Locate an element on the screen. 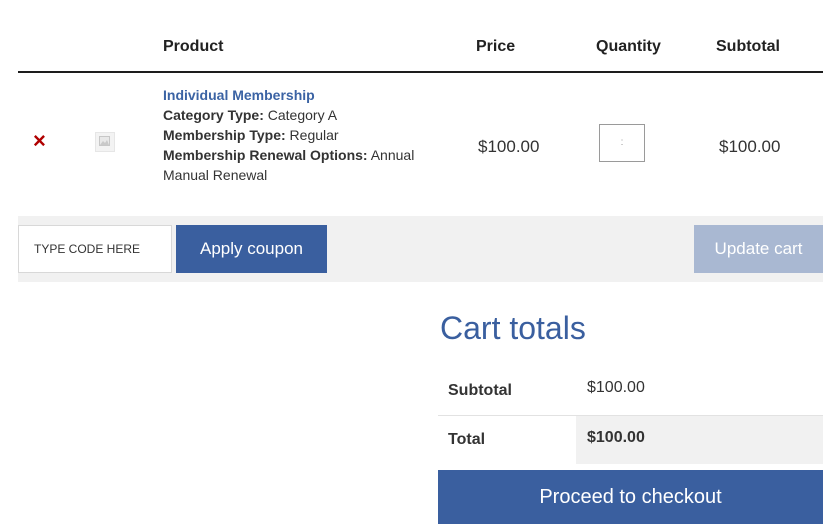  header-product: Product is located at coordinates (193, 46).